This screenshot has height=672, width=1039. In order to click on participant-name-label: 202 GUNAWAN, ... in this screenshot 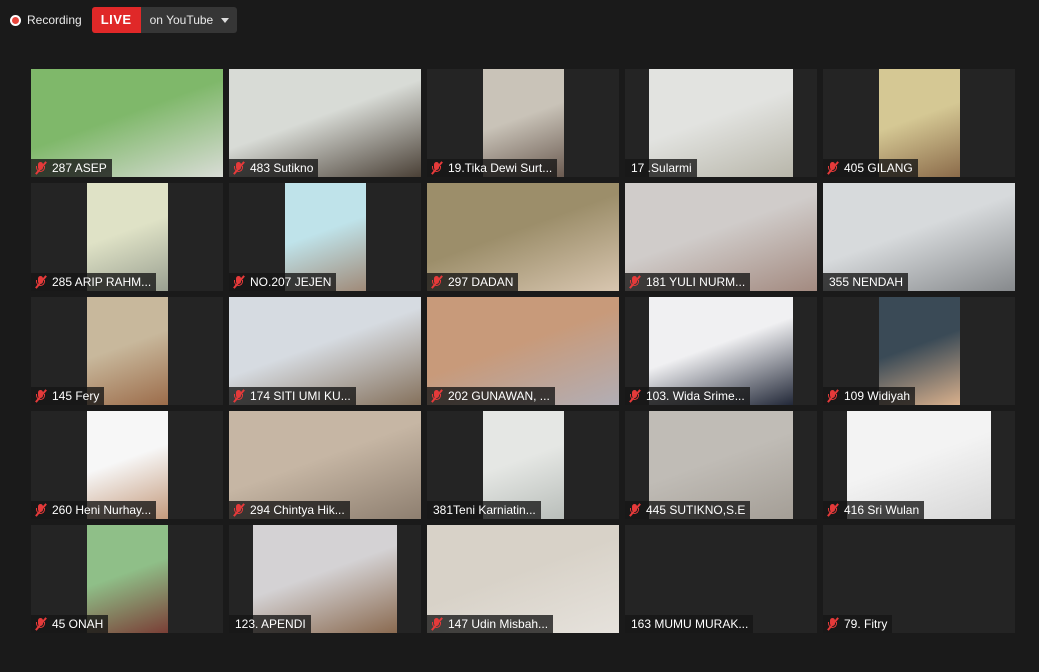, I will do `click(491, 396)`.